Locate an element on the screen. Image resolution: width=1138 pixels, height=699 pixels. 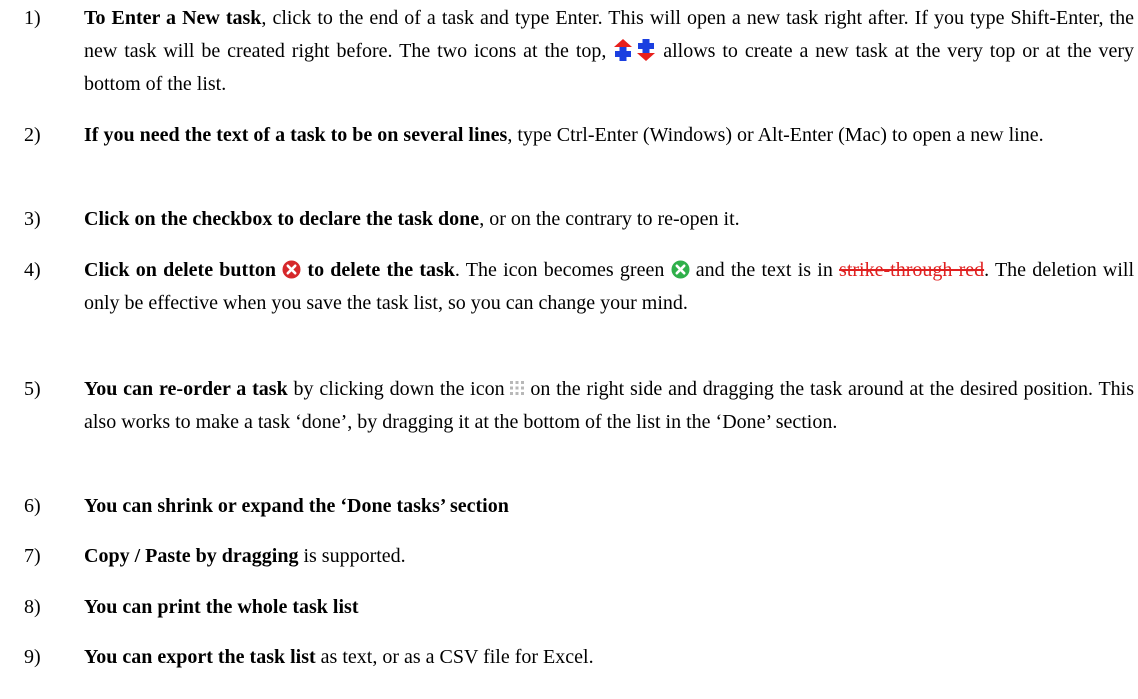
add-task-top-icon is located at coordinates (623, 50).